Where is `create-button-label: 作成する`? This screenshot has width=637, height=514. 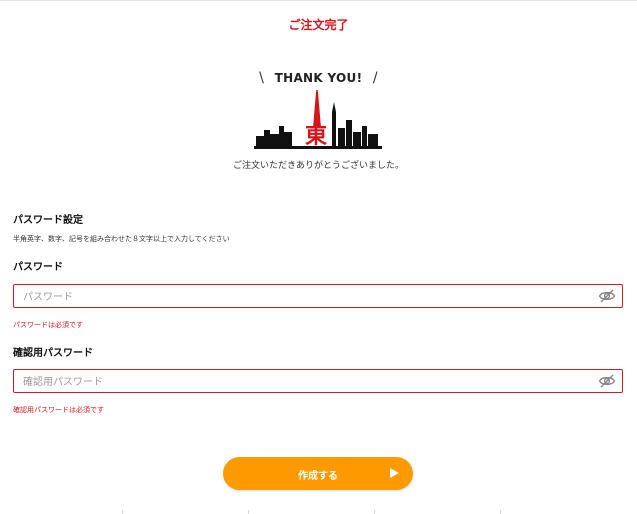 create-button-label: 作成する is located at coordinates (318, 476).